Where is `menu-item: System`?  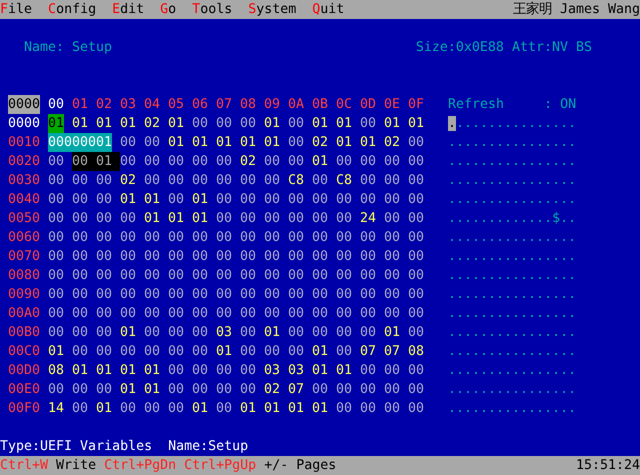
menu-item: System is located at coordinates (272, 9).